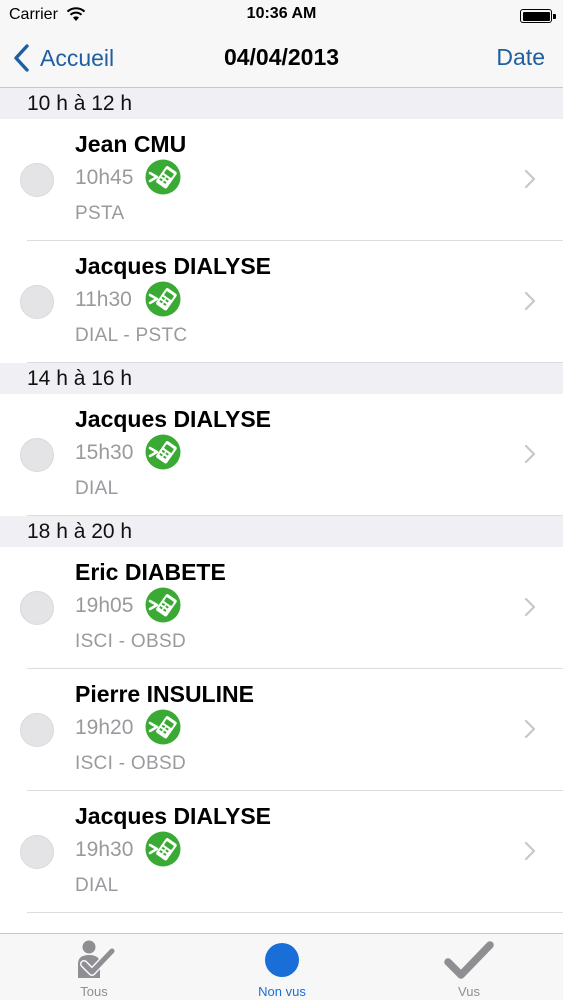 The width and height of the screenshot is (563, 1000). I want to click on tab-bar: Tous Non vus Vus, so click(281, 966).